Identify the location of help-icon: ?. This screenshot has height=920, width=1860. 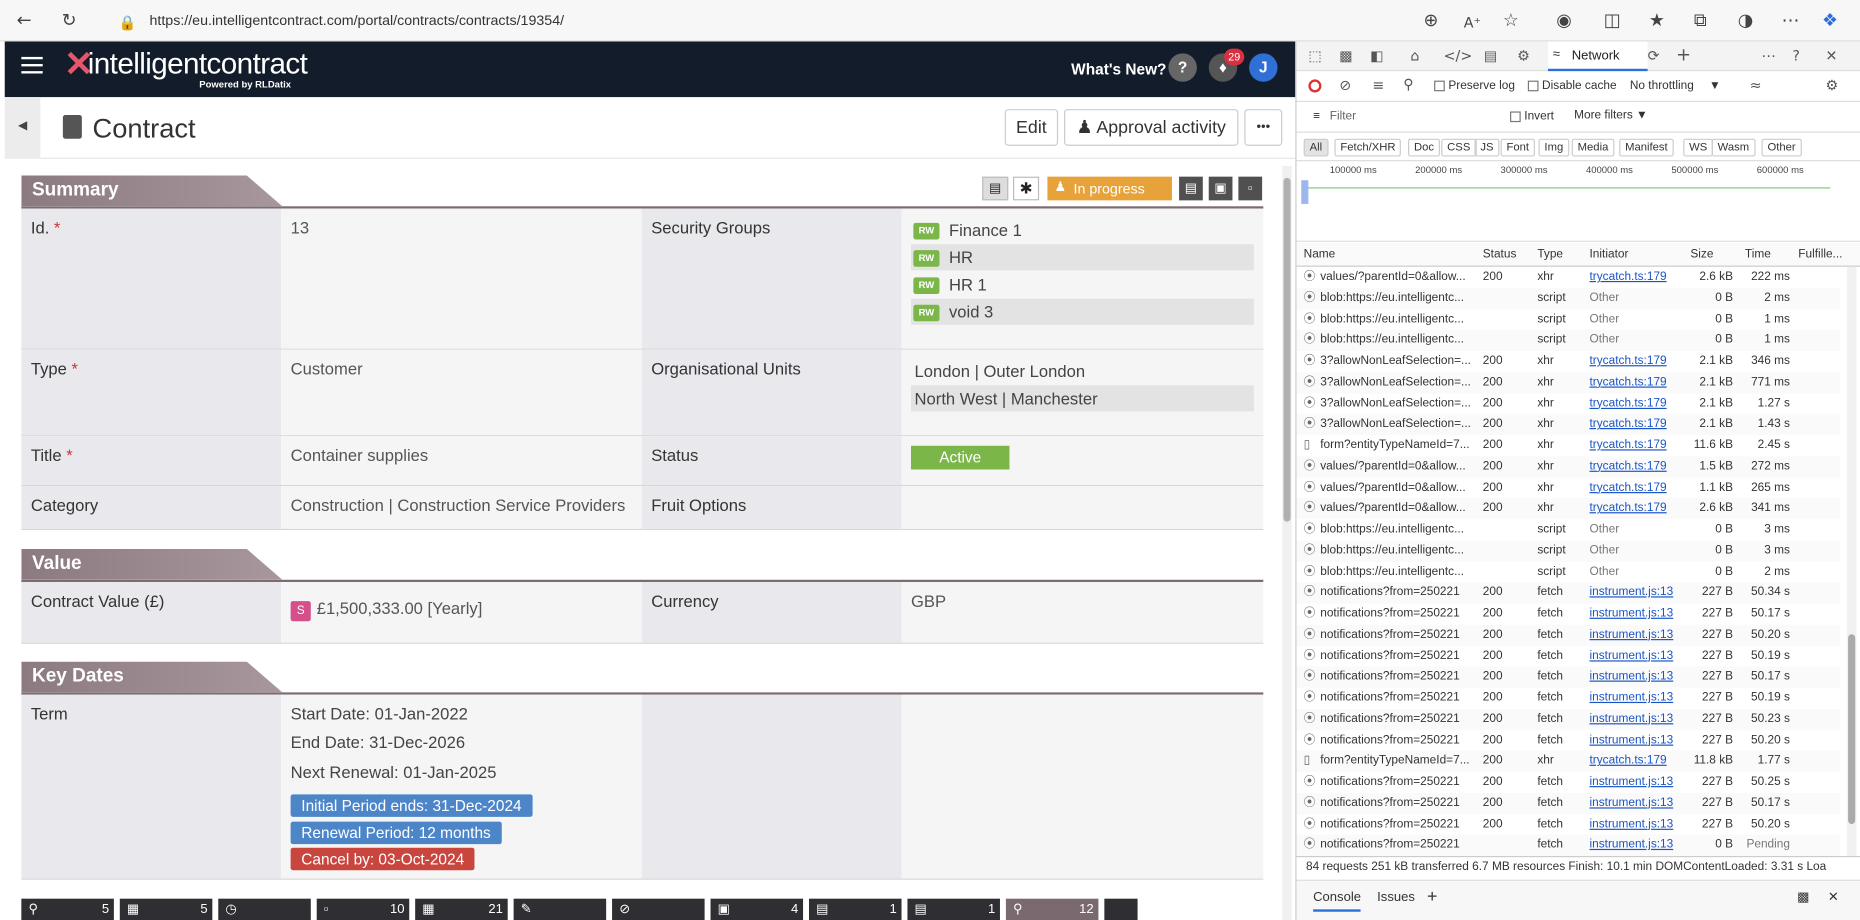
(1796, 55).